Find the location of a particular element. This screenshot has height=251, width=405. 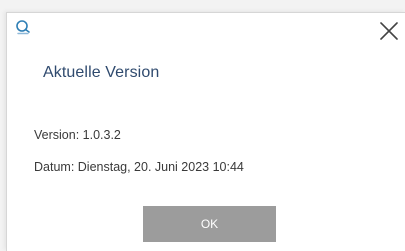

version-text: Version: 1.0.3.2 is located at coordinates (77, 135).